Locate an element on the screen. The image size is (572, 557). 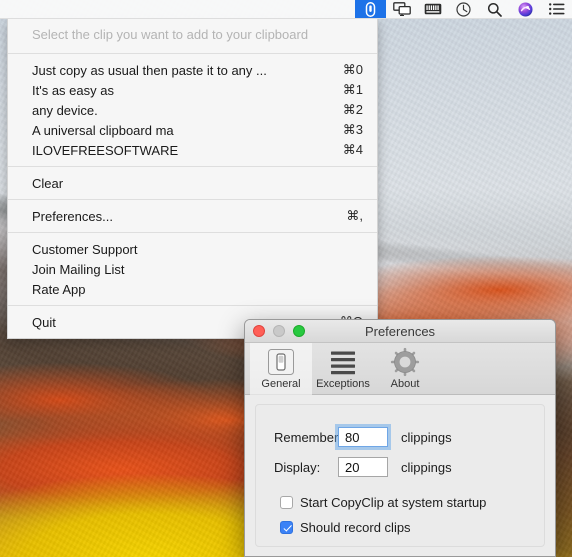
menu-group-clear: Clear is located at coordinates (192, 183).